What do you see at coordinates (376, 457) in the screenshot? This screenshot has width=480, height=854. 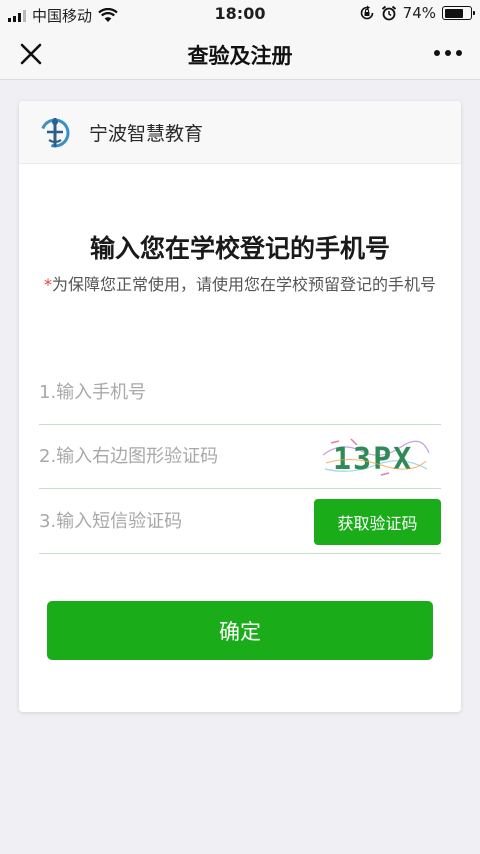 I see `captcha-image: 13PX` at bounding box center [376, 457].